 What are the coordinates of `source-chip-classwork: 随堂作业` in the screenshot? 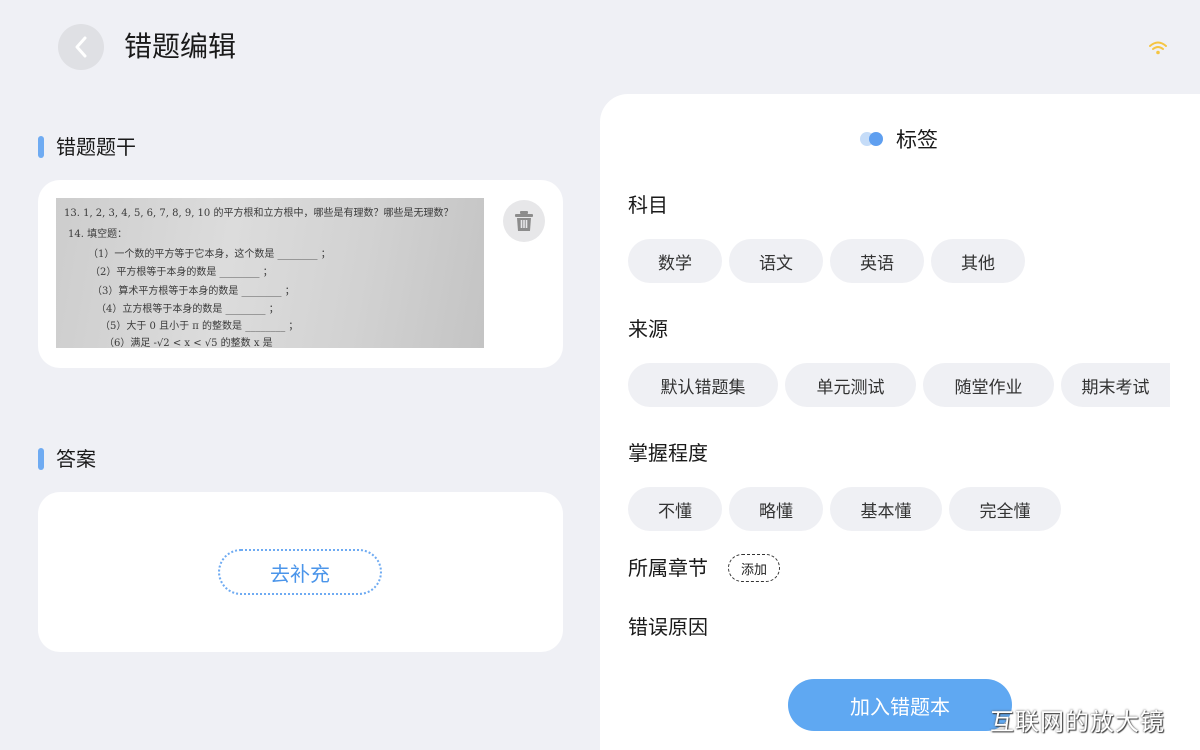 It's located at (988, 385).